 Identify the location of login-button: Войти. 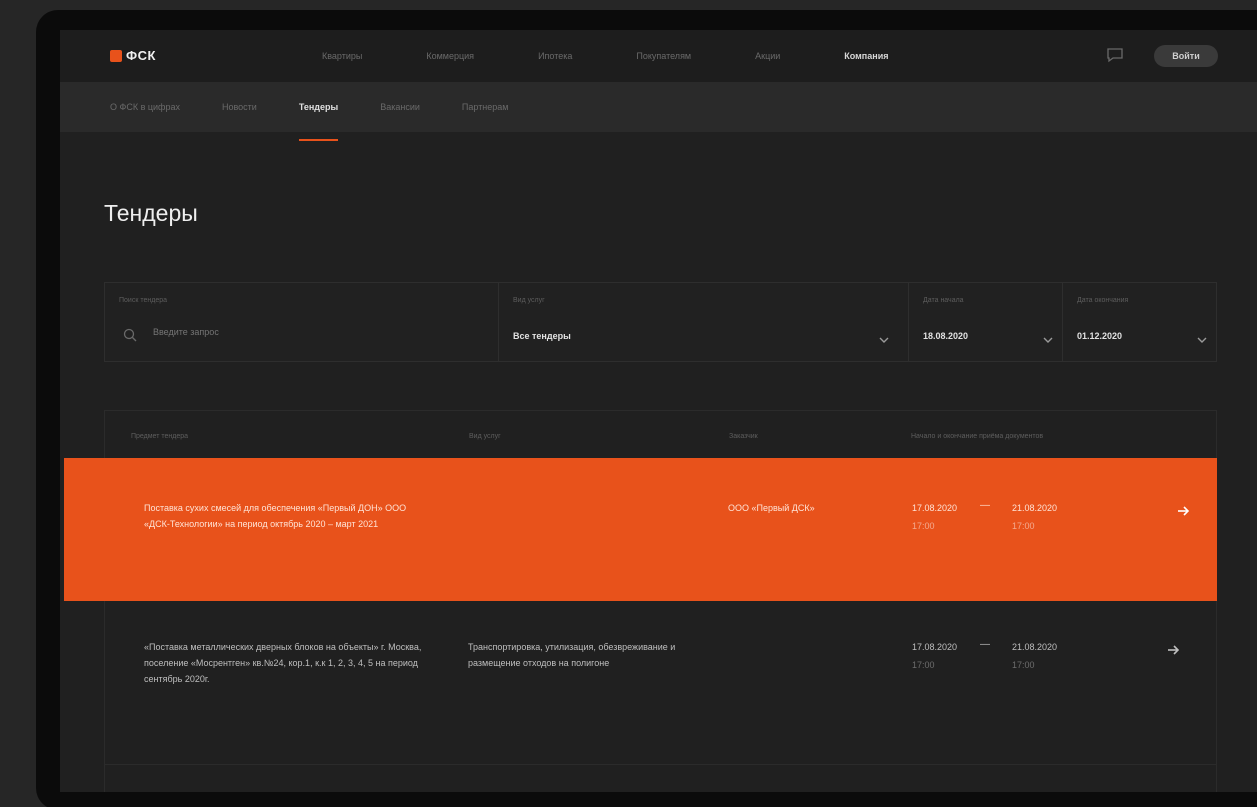
(1186, 56).